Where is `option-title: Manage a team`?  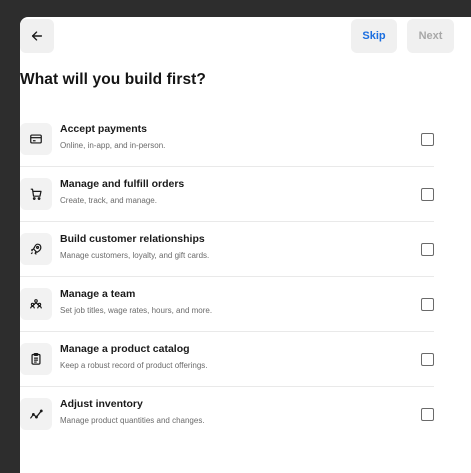 option-title: Manage a team is located at coordinates (98, 294).